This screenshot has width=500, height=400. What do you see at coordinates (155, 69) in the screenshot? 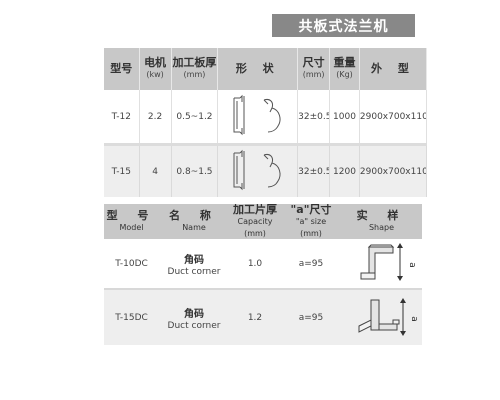
I see `header-motor: 电机 (kw)` at bounding box center [155, 69].